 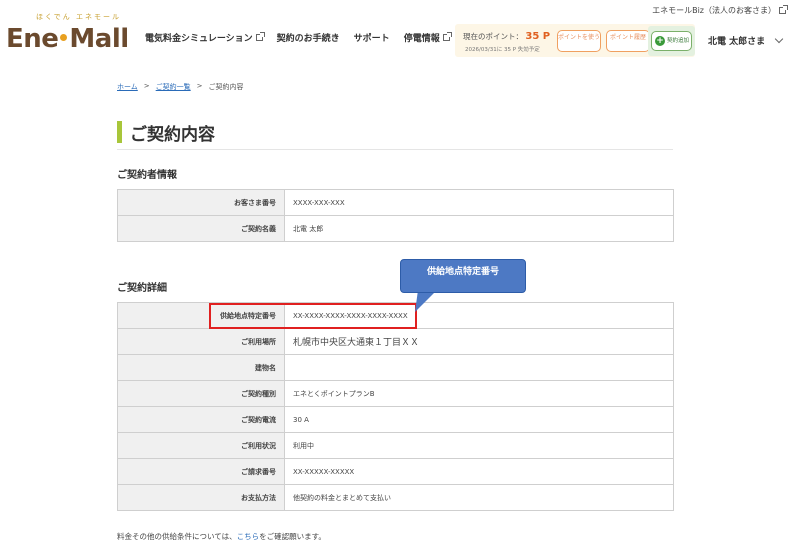 I want to click on nav-item-label: サポート, so click(x=371, y=39).